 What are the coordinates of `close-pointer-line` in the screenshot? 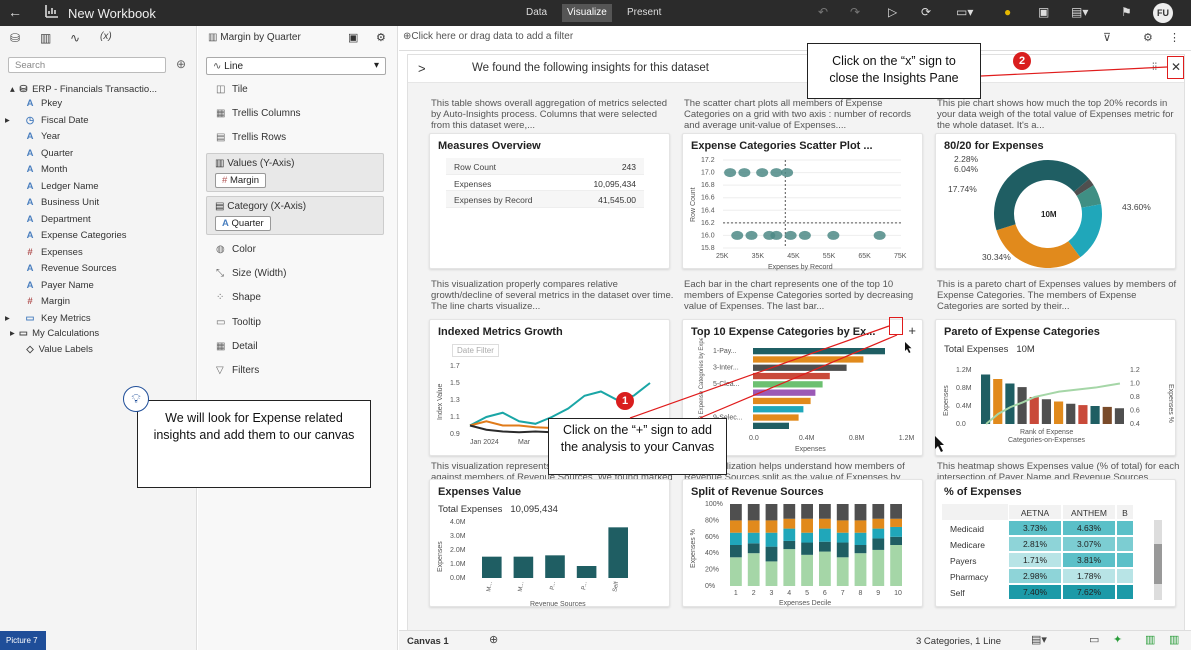 It's located at (1074, 71).